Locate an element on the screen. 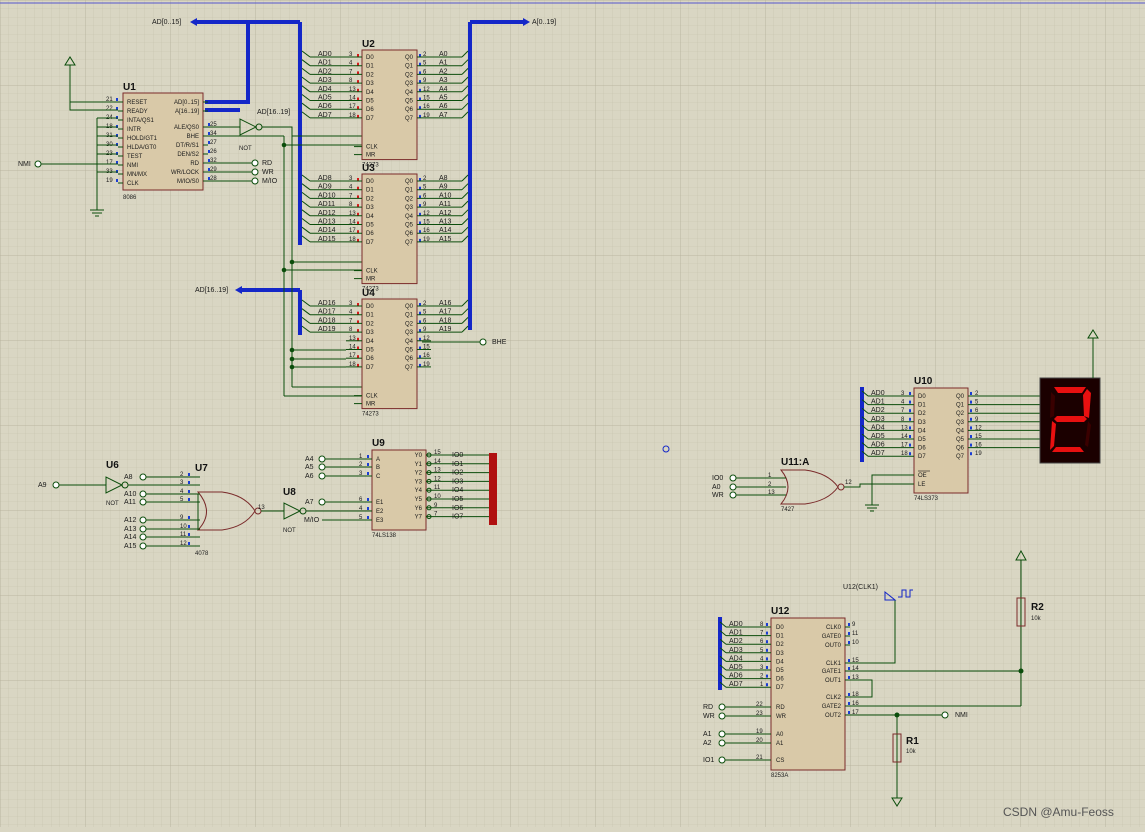  u9-in-term is located at coordinates (322, 467).